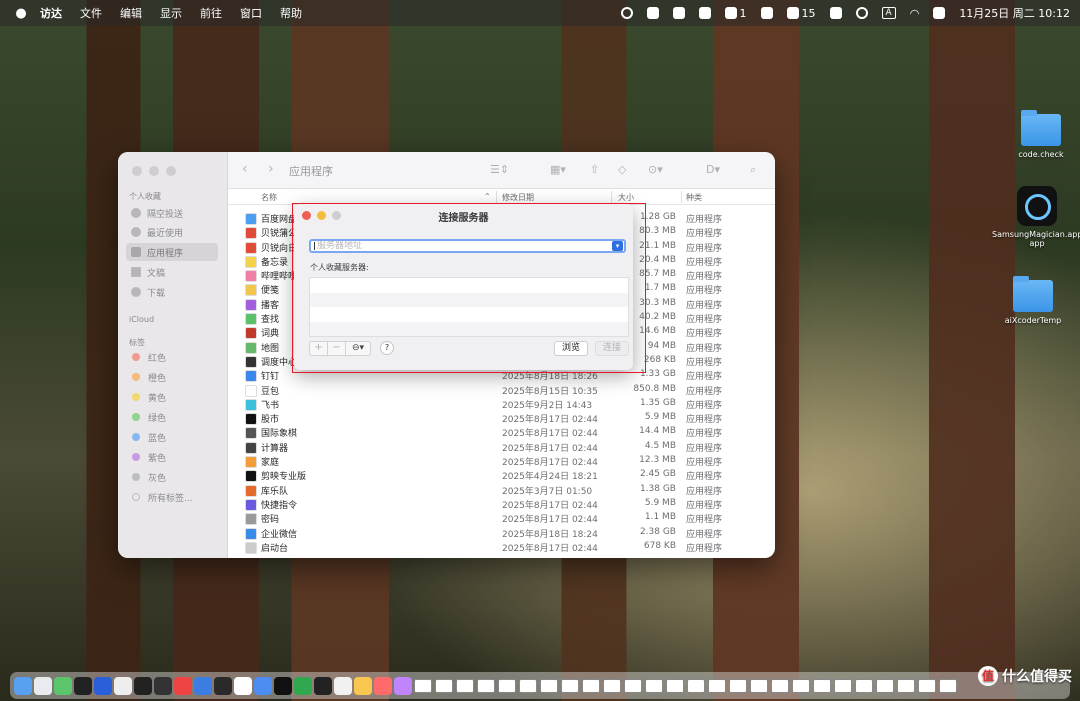  I want to click on sidebar-tag-blue: 蓝色, so click(172, 437).